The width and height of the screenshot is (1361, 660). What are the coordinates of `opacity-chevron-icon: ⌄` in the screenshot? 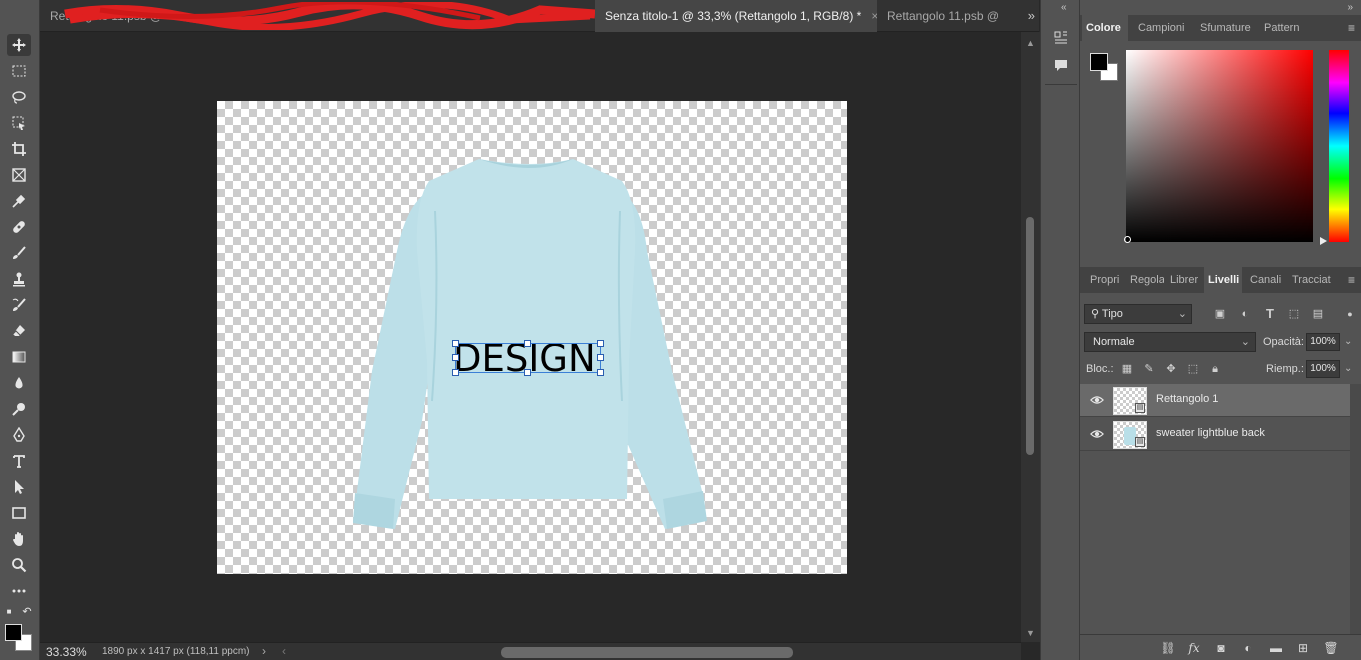 It's located at (1348, 341).